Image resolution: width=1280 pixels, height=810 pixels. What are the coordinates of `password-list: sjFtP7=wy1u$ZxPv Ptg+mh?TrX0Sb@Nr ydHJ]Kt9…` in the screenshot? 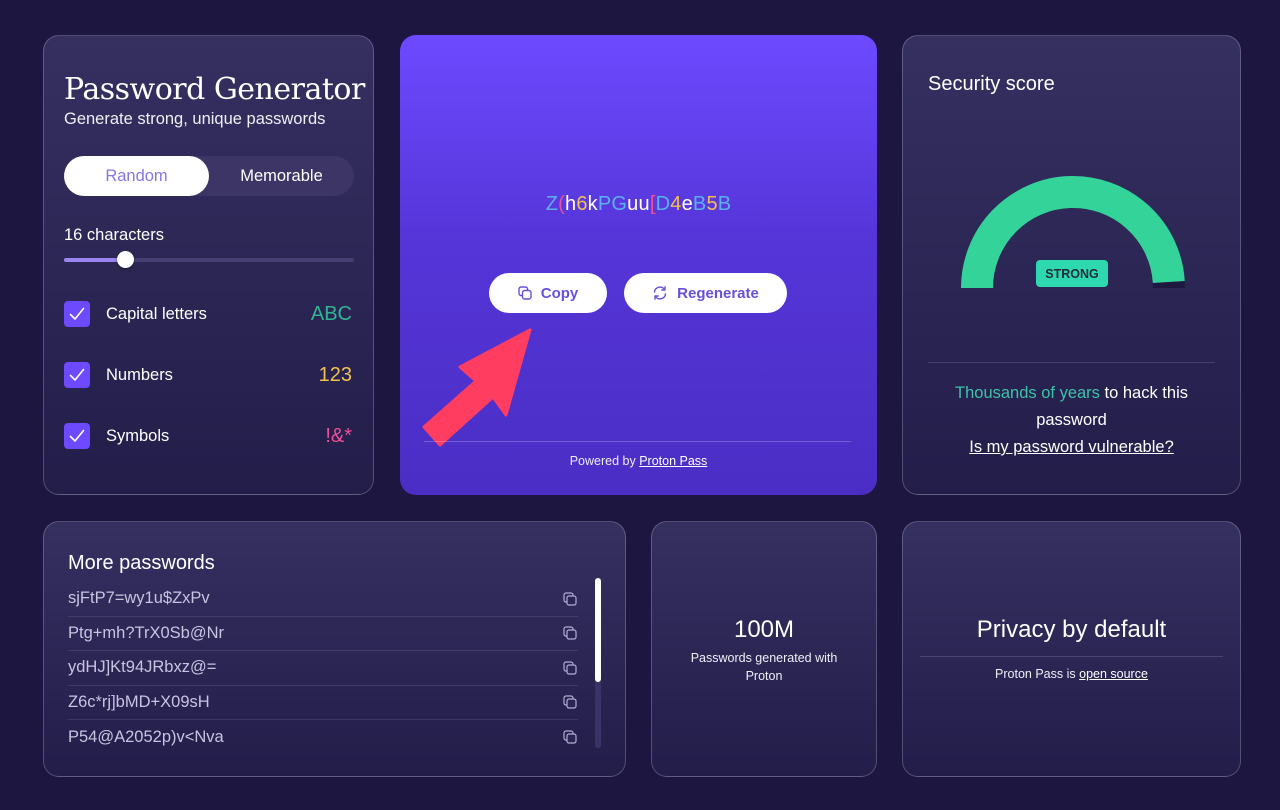 It's located at (323, 668).